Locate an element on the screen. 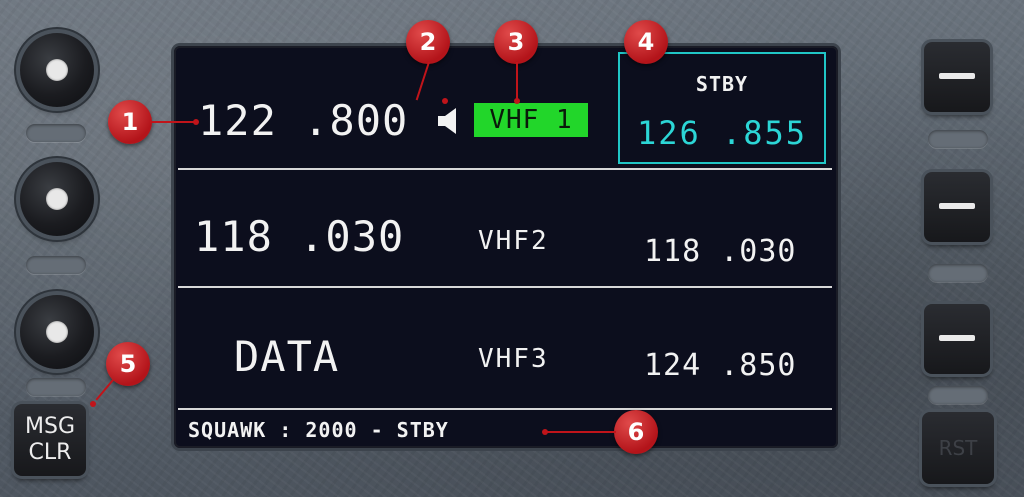 The height and width of the screenshot is (497, 1024). msg-clr-line2: CLR is located at coordinates (50, 452).